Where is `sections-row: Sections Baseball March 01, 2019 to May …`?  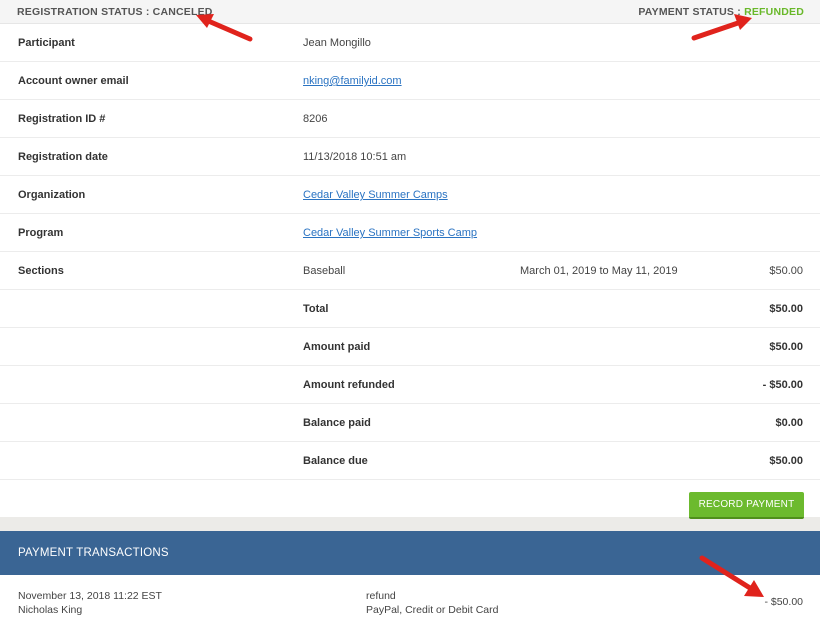
sections-row: Sections Baseball March 01, 2019 to May … is located at coordinates (410, 271).